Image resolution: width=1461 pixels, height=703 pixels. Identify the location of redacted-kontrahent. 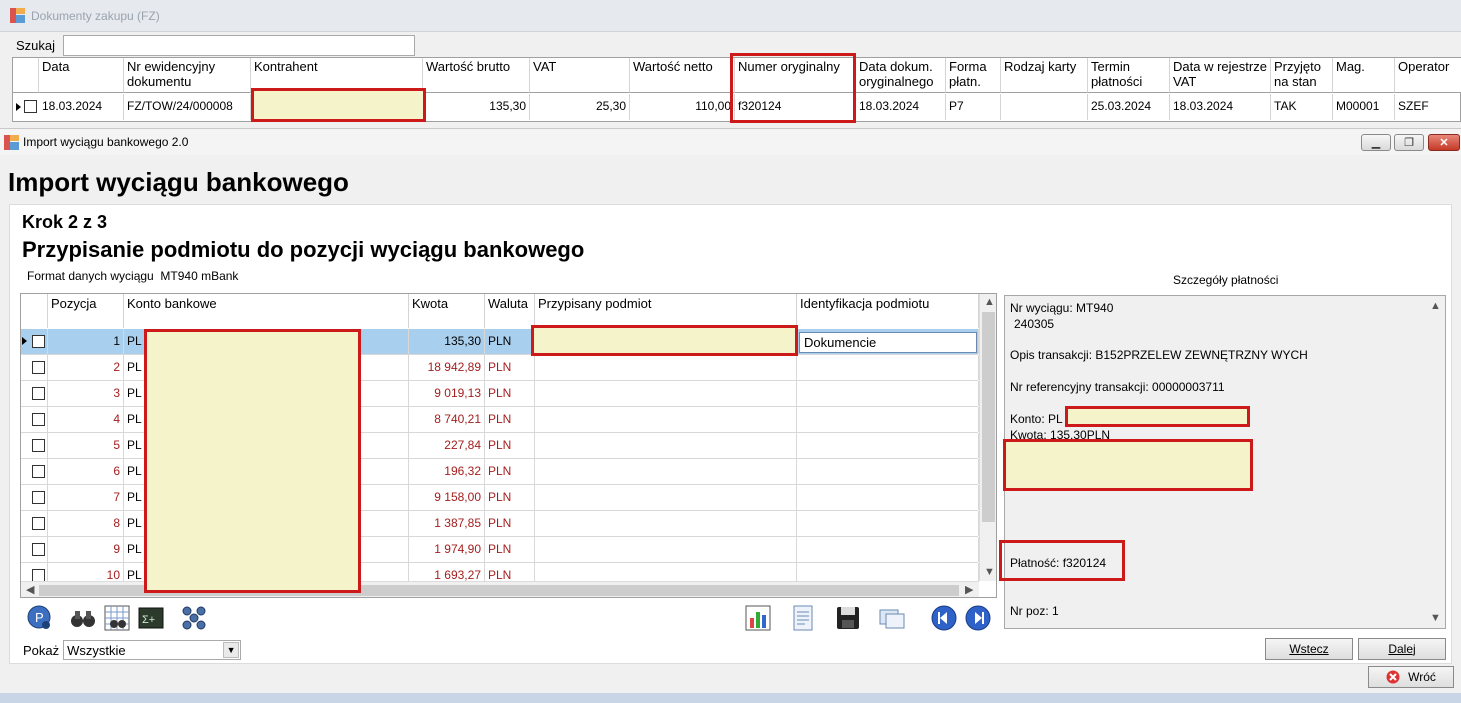
(338, 105).